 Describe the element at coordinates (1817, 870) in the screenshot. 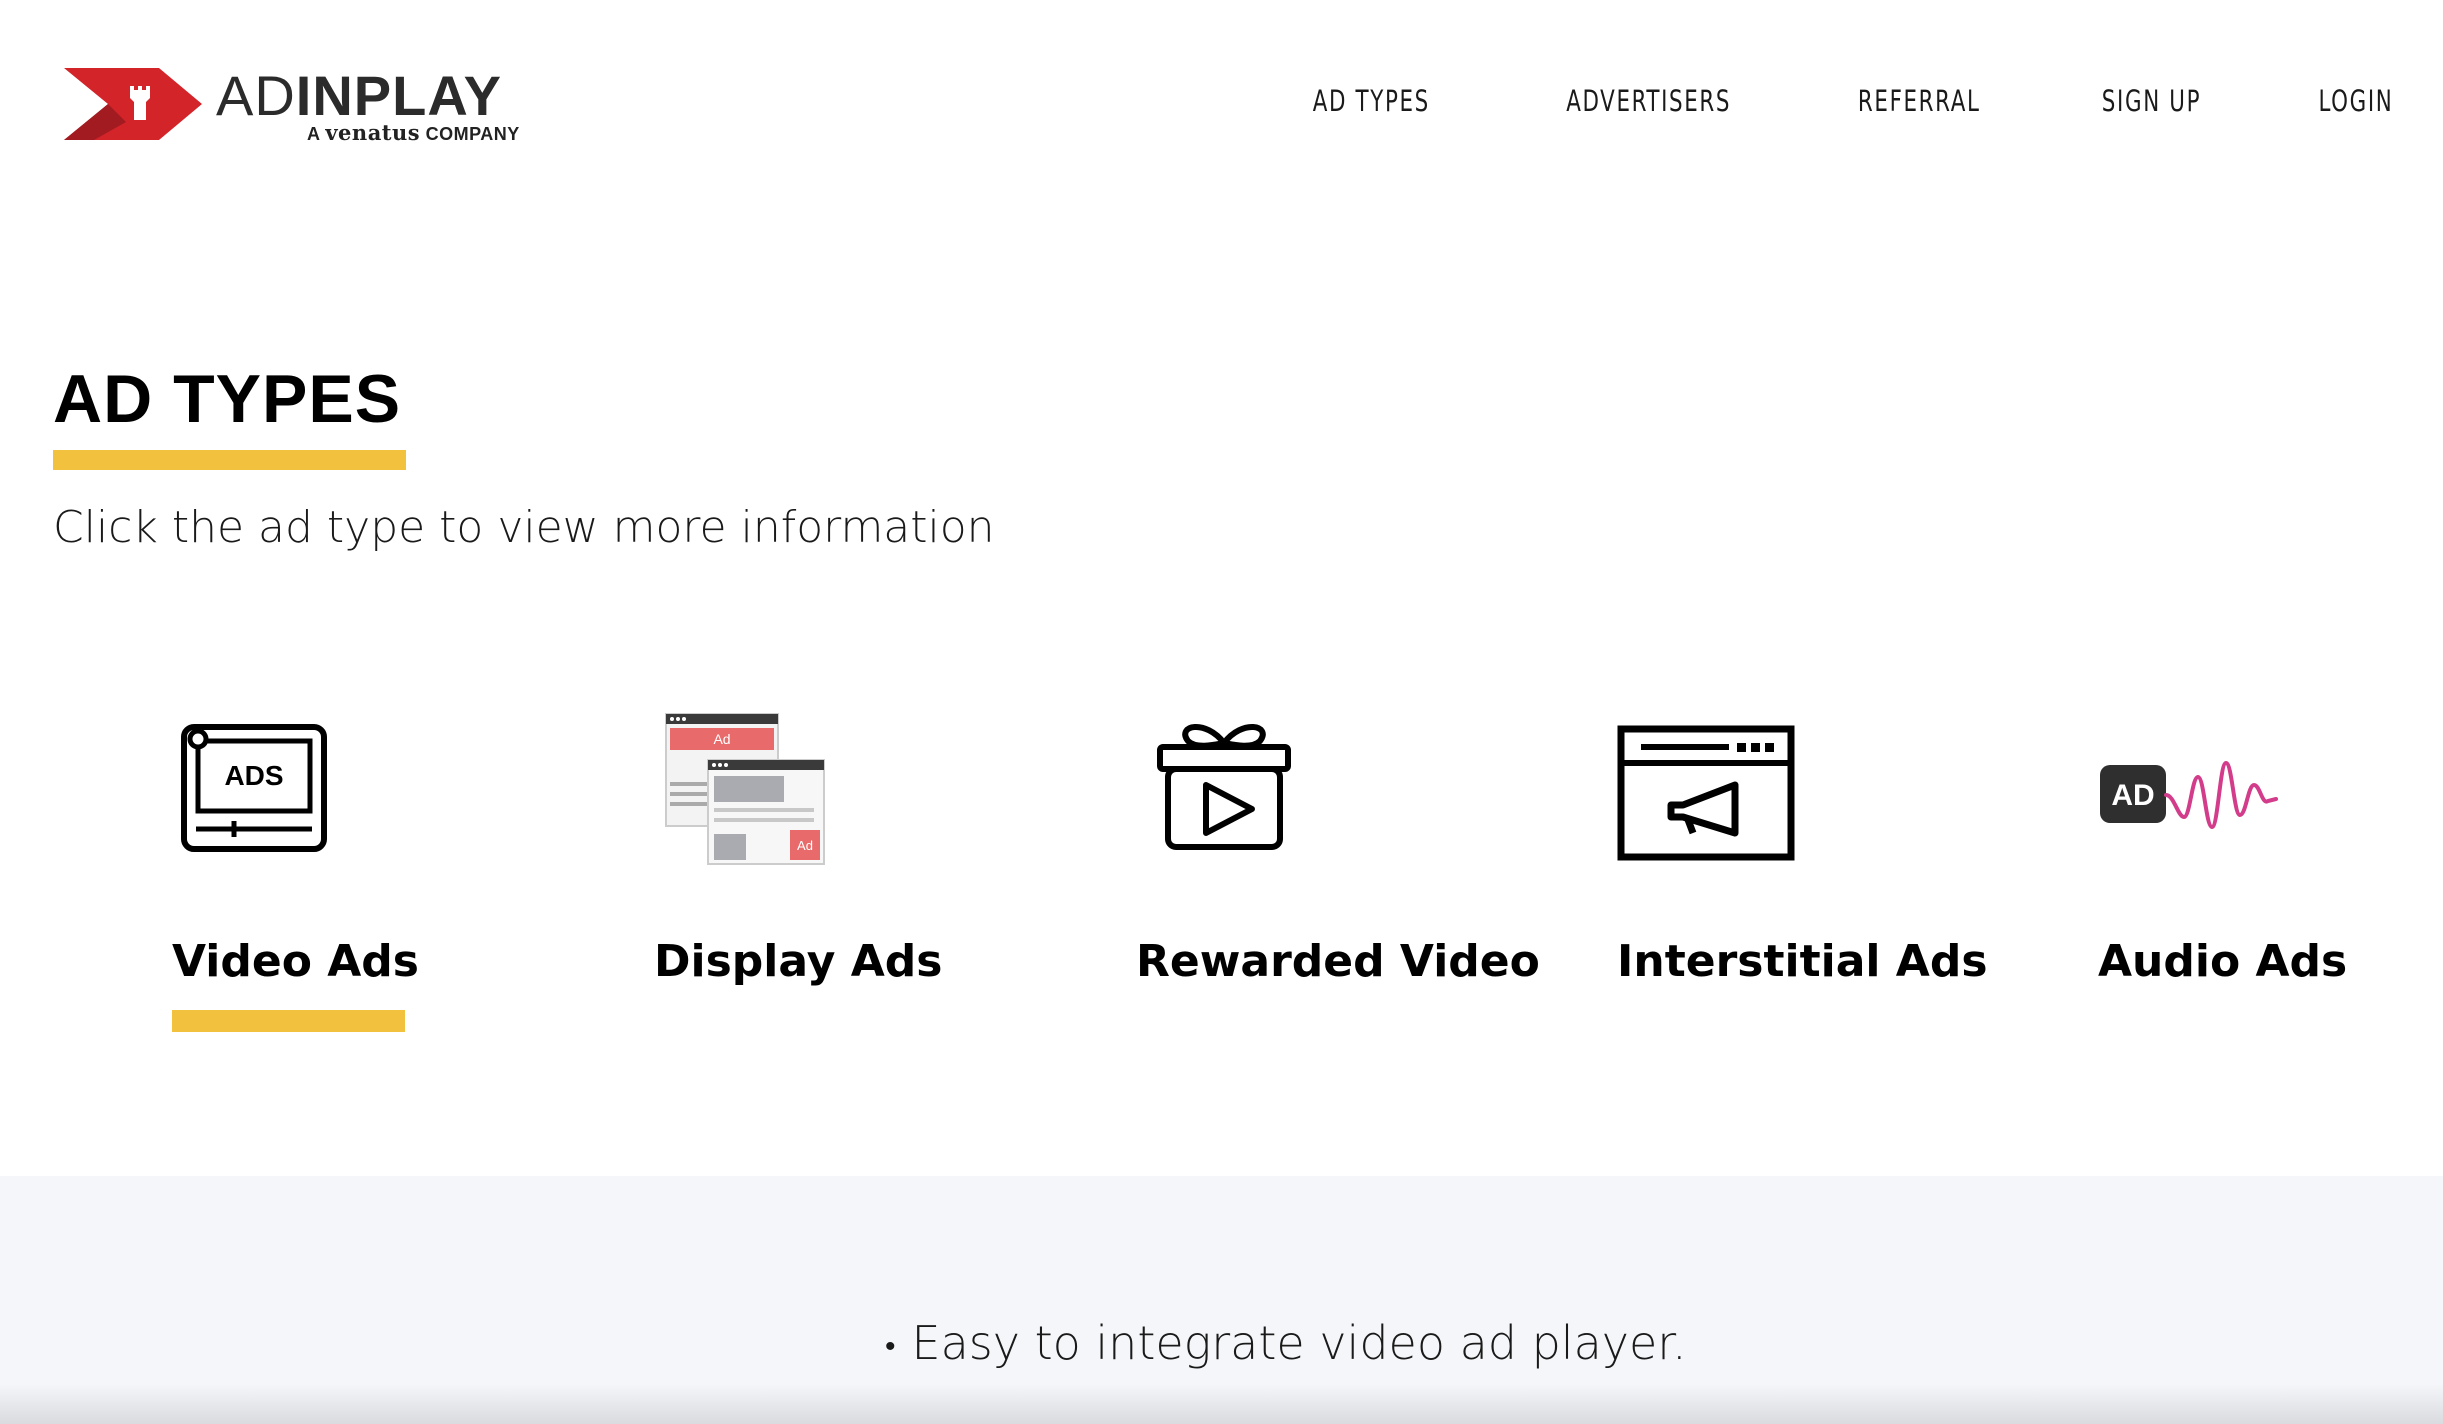

I see `ad-type-interstitial-ads: Interstitial Ads` at that location.